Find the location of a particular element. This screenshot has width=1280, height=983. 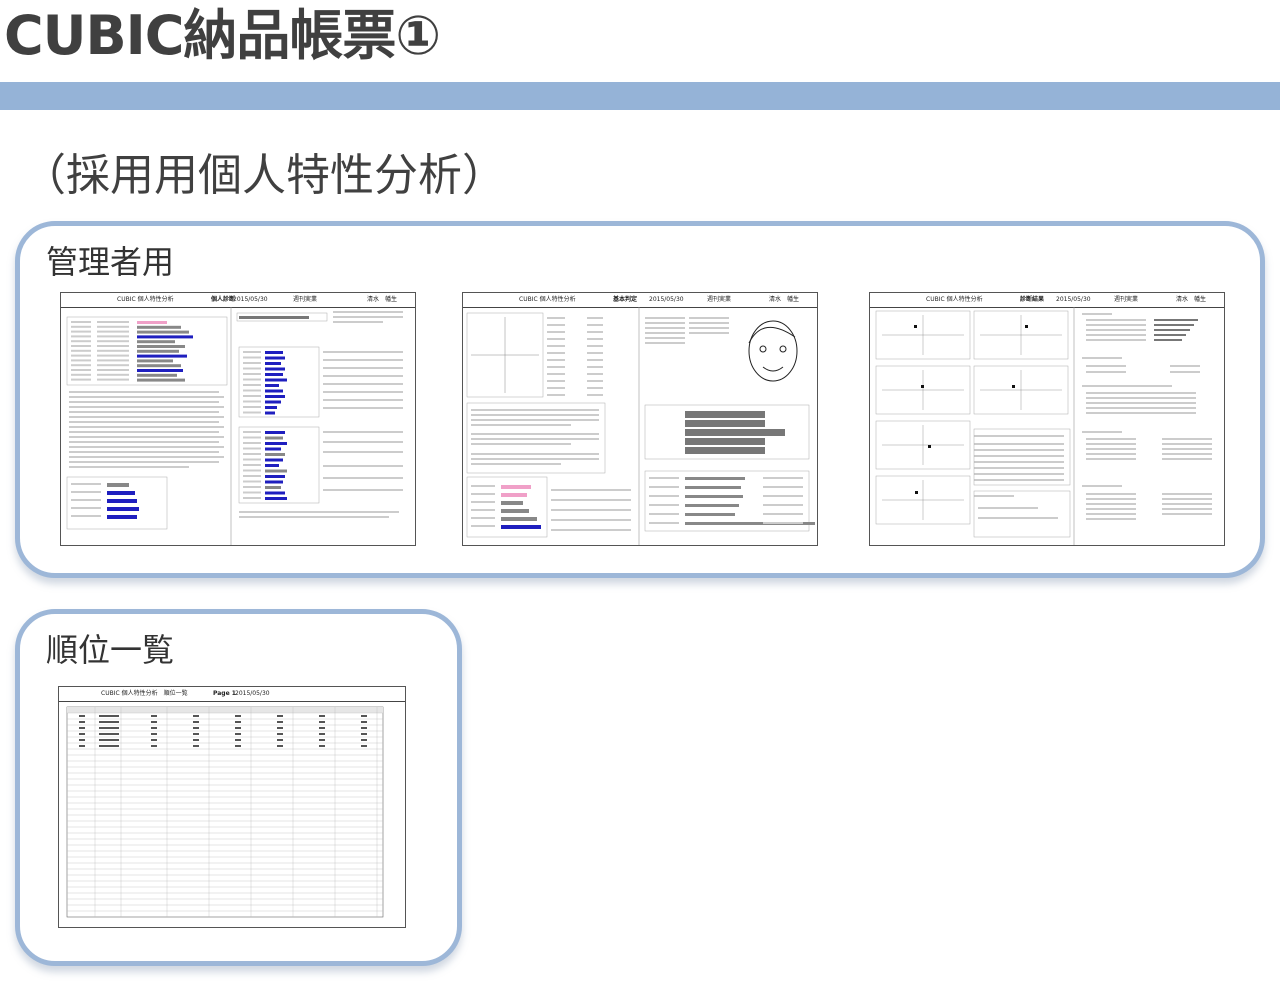

report-header: CUBIC 個人特性分析 基本判定 2015/05/30 週刊実業 清水 幡生 is located at coordinates (640, 300).